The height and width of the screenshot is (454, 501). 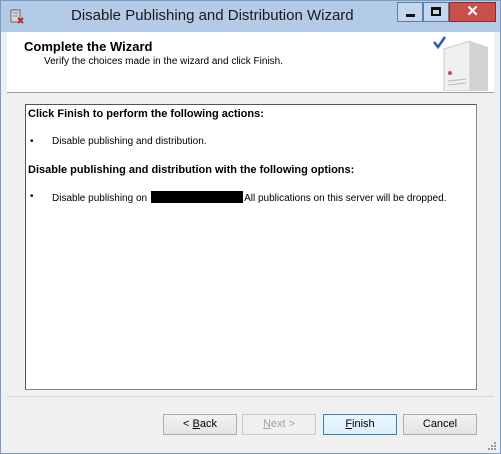 I want to click on close-icon: ✕, so click(x=472, y=11).